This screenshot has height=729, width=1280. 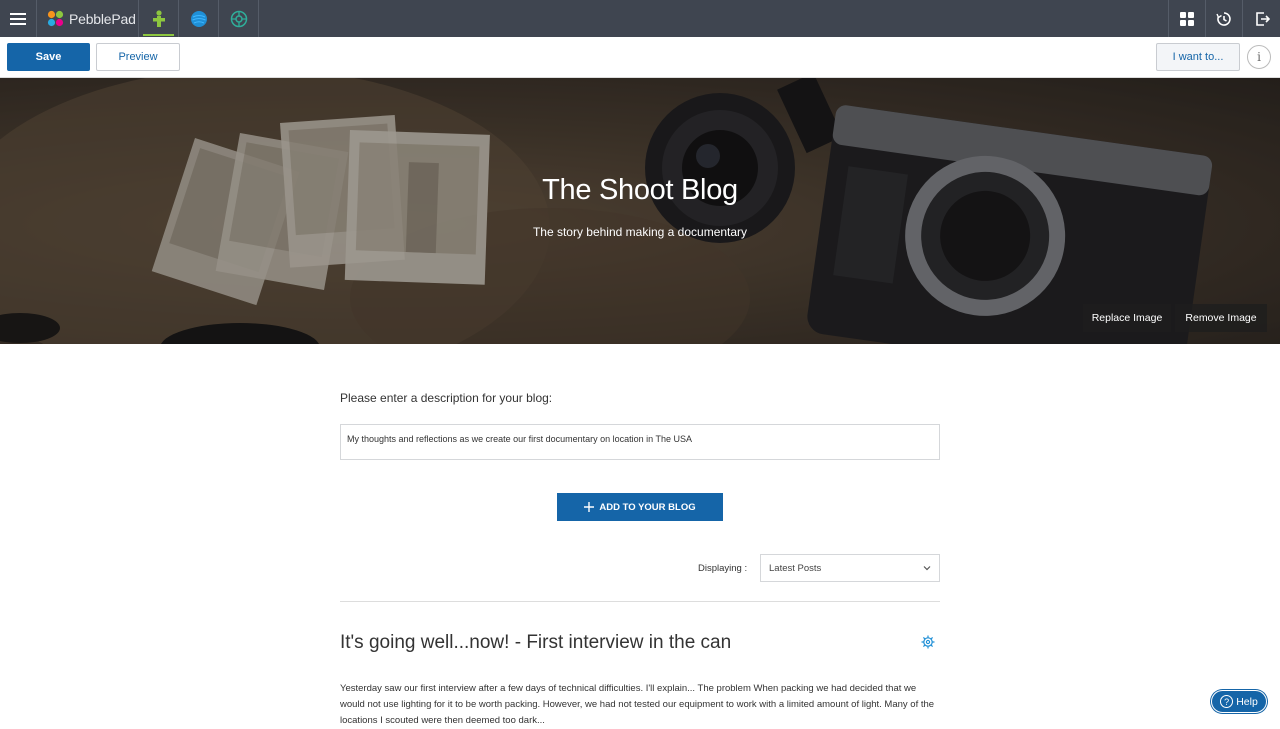 I want to click on divider, so click(x=640, y=601).